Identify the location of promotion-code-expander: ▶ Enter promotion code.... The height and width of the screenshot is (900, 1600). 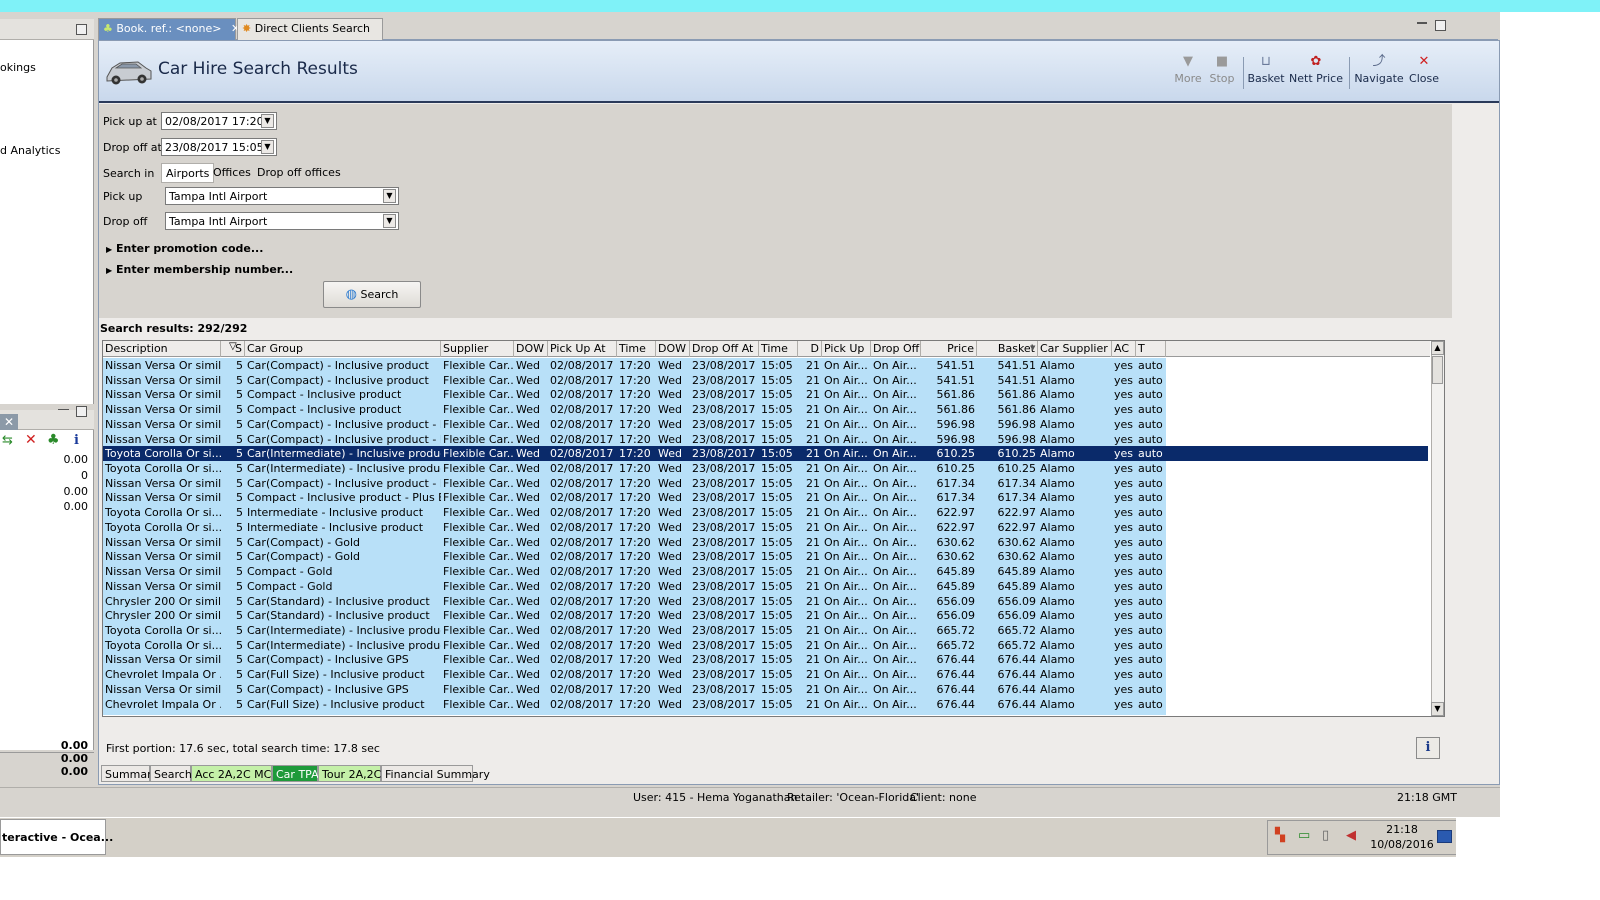
(184, 248).